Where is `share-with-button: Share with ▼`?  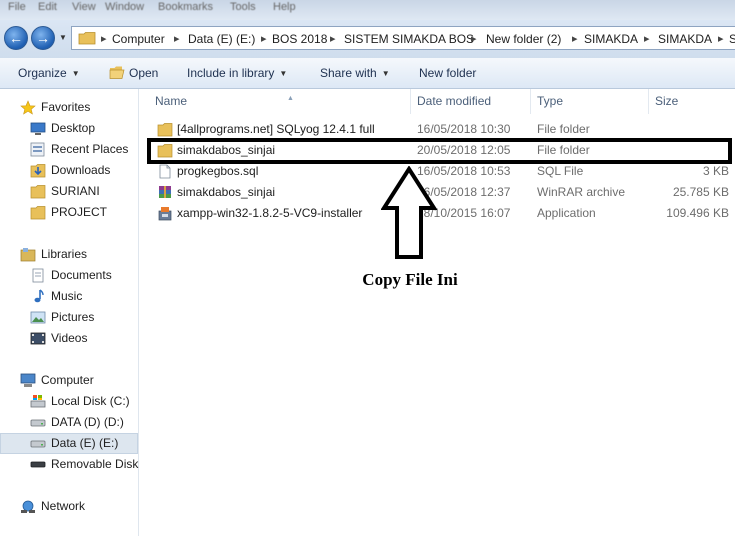
share-with-button: Share with ▼ is located at coordinates (355, 73).